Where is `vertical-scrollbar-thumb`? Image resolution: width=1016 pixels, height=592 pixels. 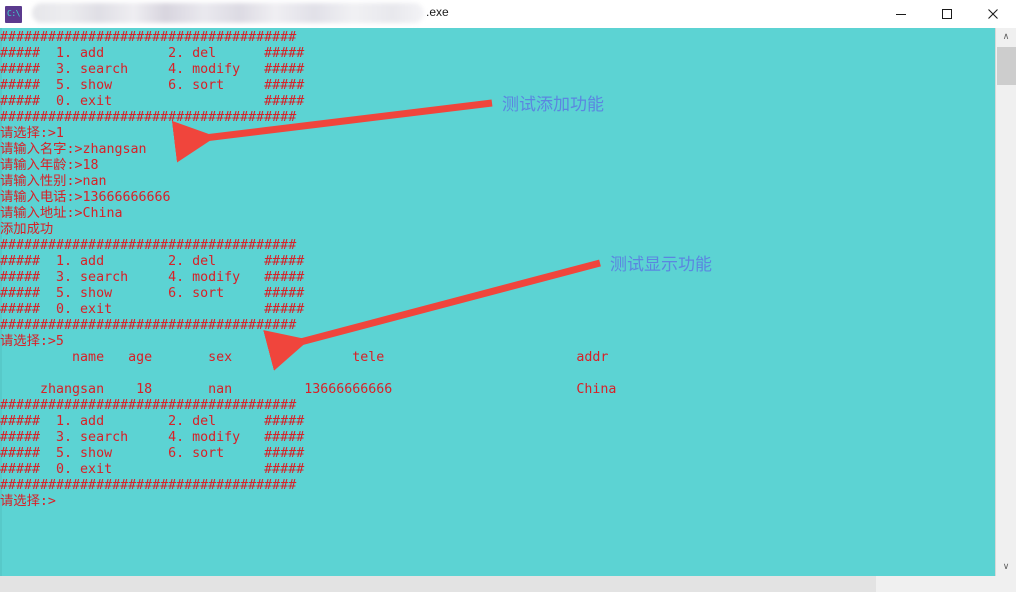
vertical-scrollbar-thumb is located at coordinates (1006, 66).